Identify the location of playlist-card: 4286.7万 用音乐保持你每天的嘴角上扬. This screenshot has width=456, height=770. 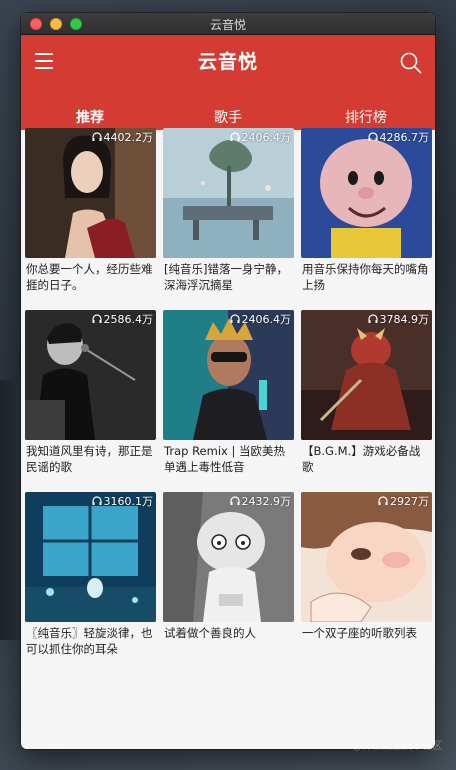
(366, 219).